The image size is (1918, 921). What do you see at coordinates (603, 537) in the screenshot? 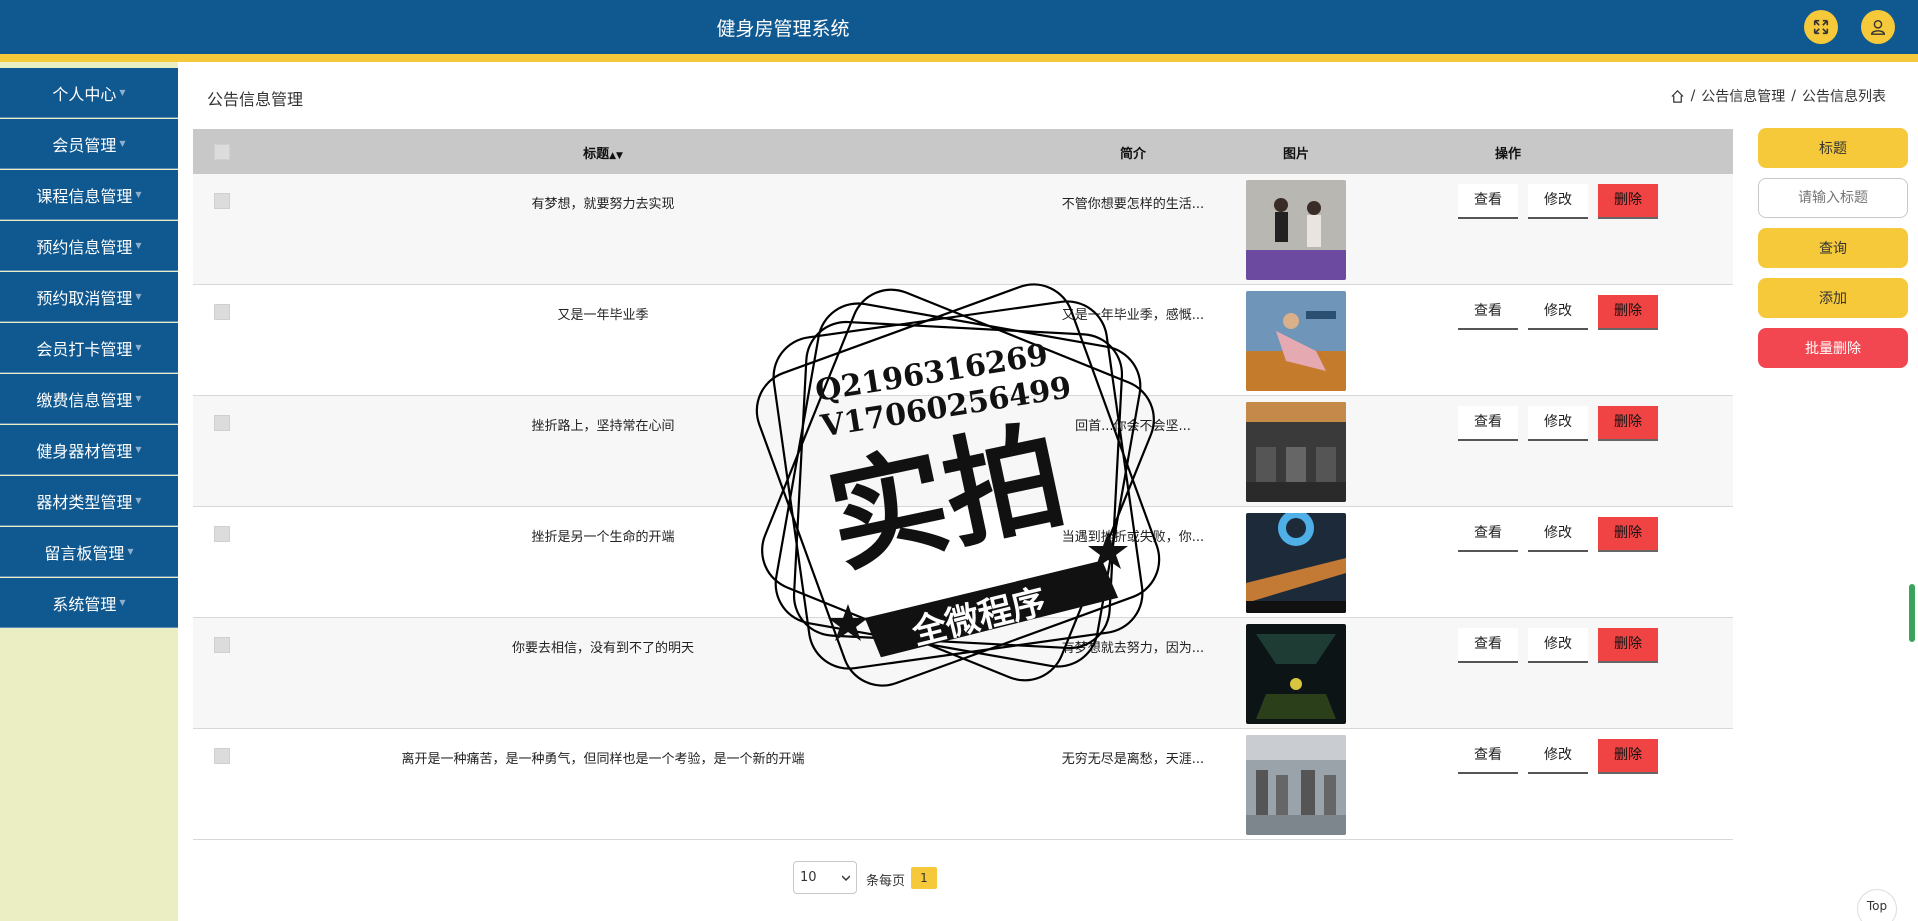
I see `row-title: 挫折是另一个生命的开端` at bounding box center [603, 537].